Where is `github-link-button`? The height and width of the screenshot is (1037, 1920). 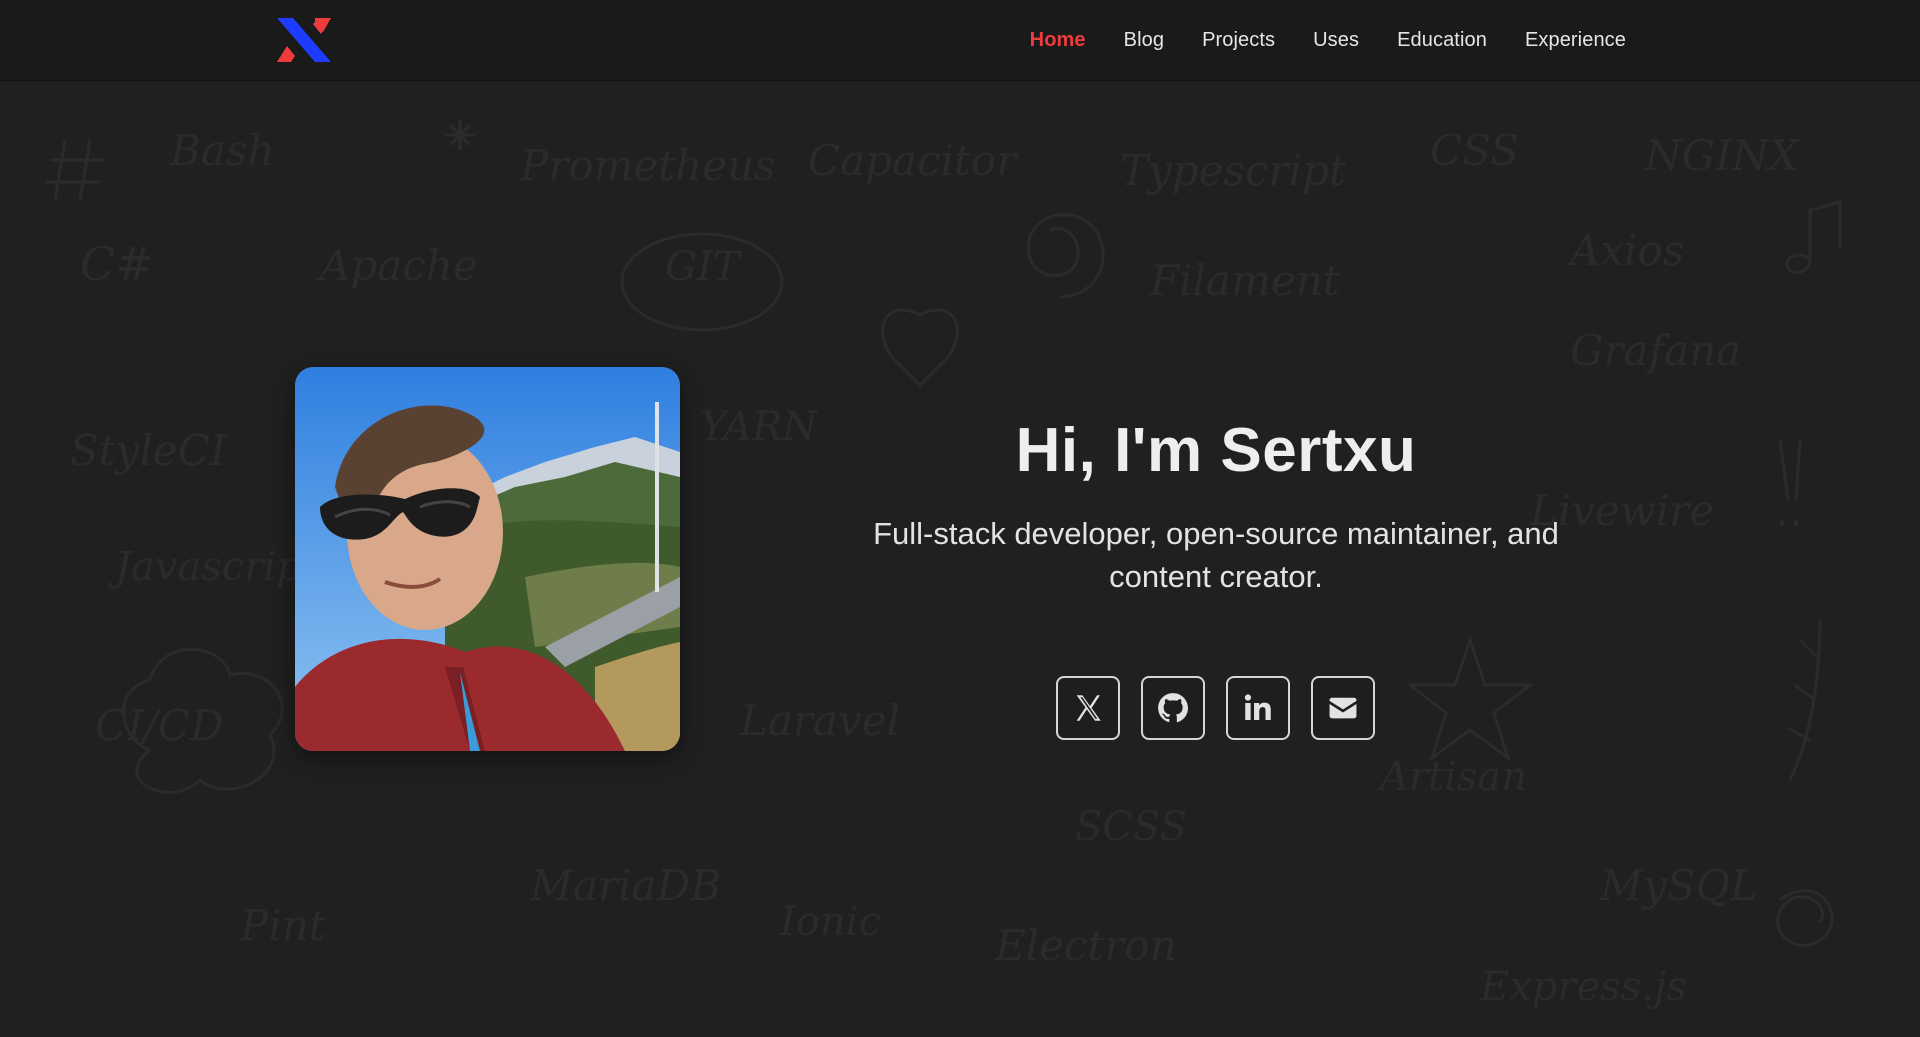
github-link-button is located at coordinates (1173, 708).